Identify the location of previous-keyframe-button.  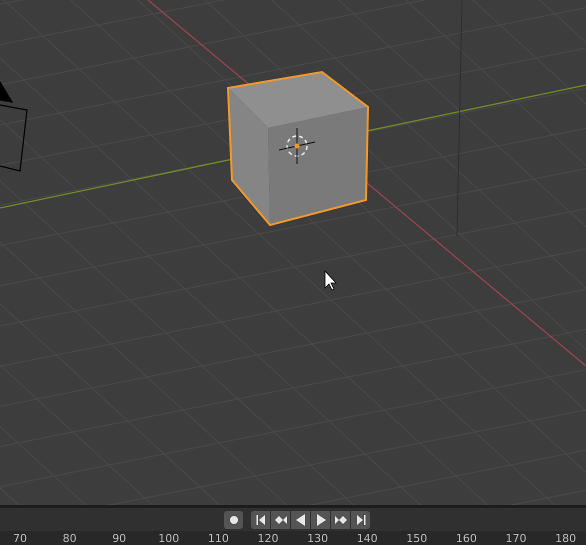
(280, 519).